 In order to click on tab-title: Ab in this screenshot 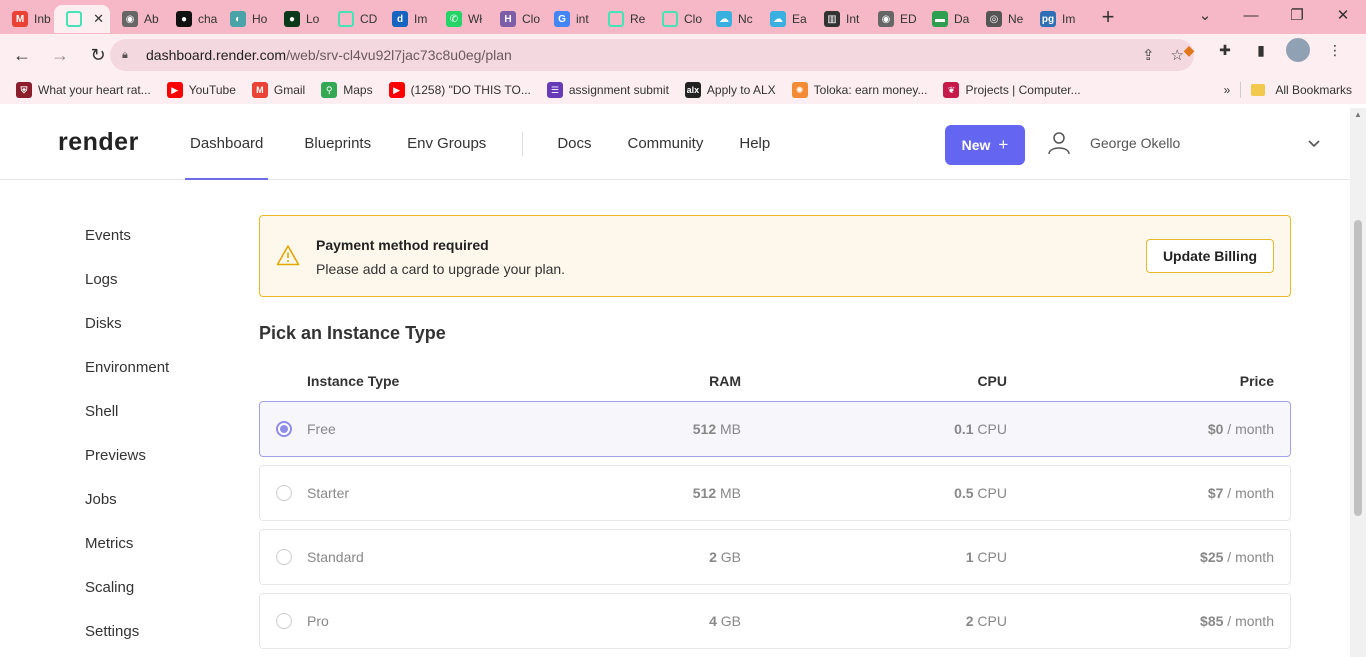, I will do `click(151, 19)`.